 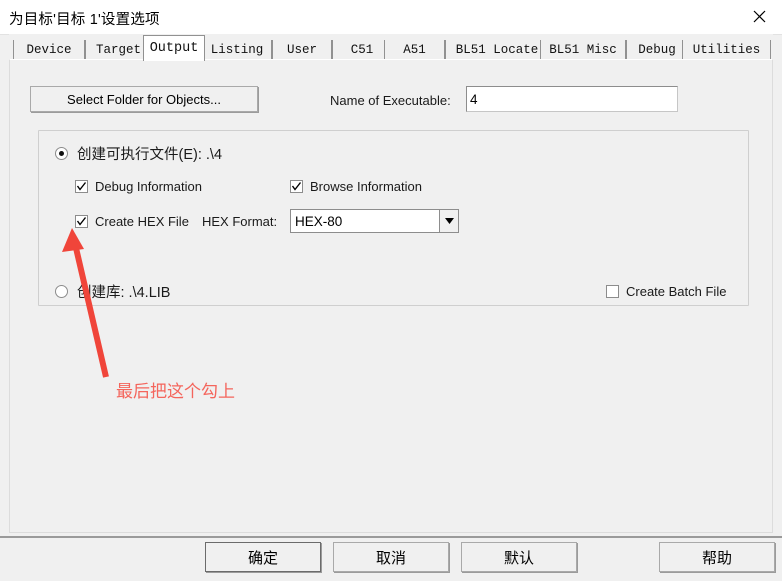 I want to click on browse-information-checkbox, so click(x=296, y=186).